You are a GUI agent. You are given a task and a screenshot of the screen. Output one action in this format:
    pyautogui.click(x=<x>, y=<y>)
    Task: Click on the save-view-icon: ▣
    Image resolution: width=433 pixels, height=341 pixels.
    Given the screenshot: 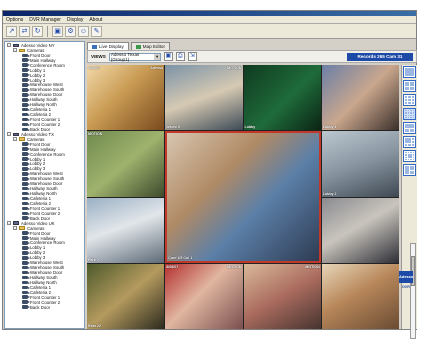 What is the action you would take?
    pyautogui.click(x=168, y=56)
    